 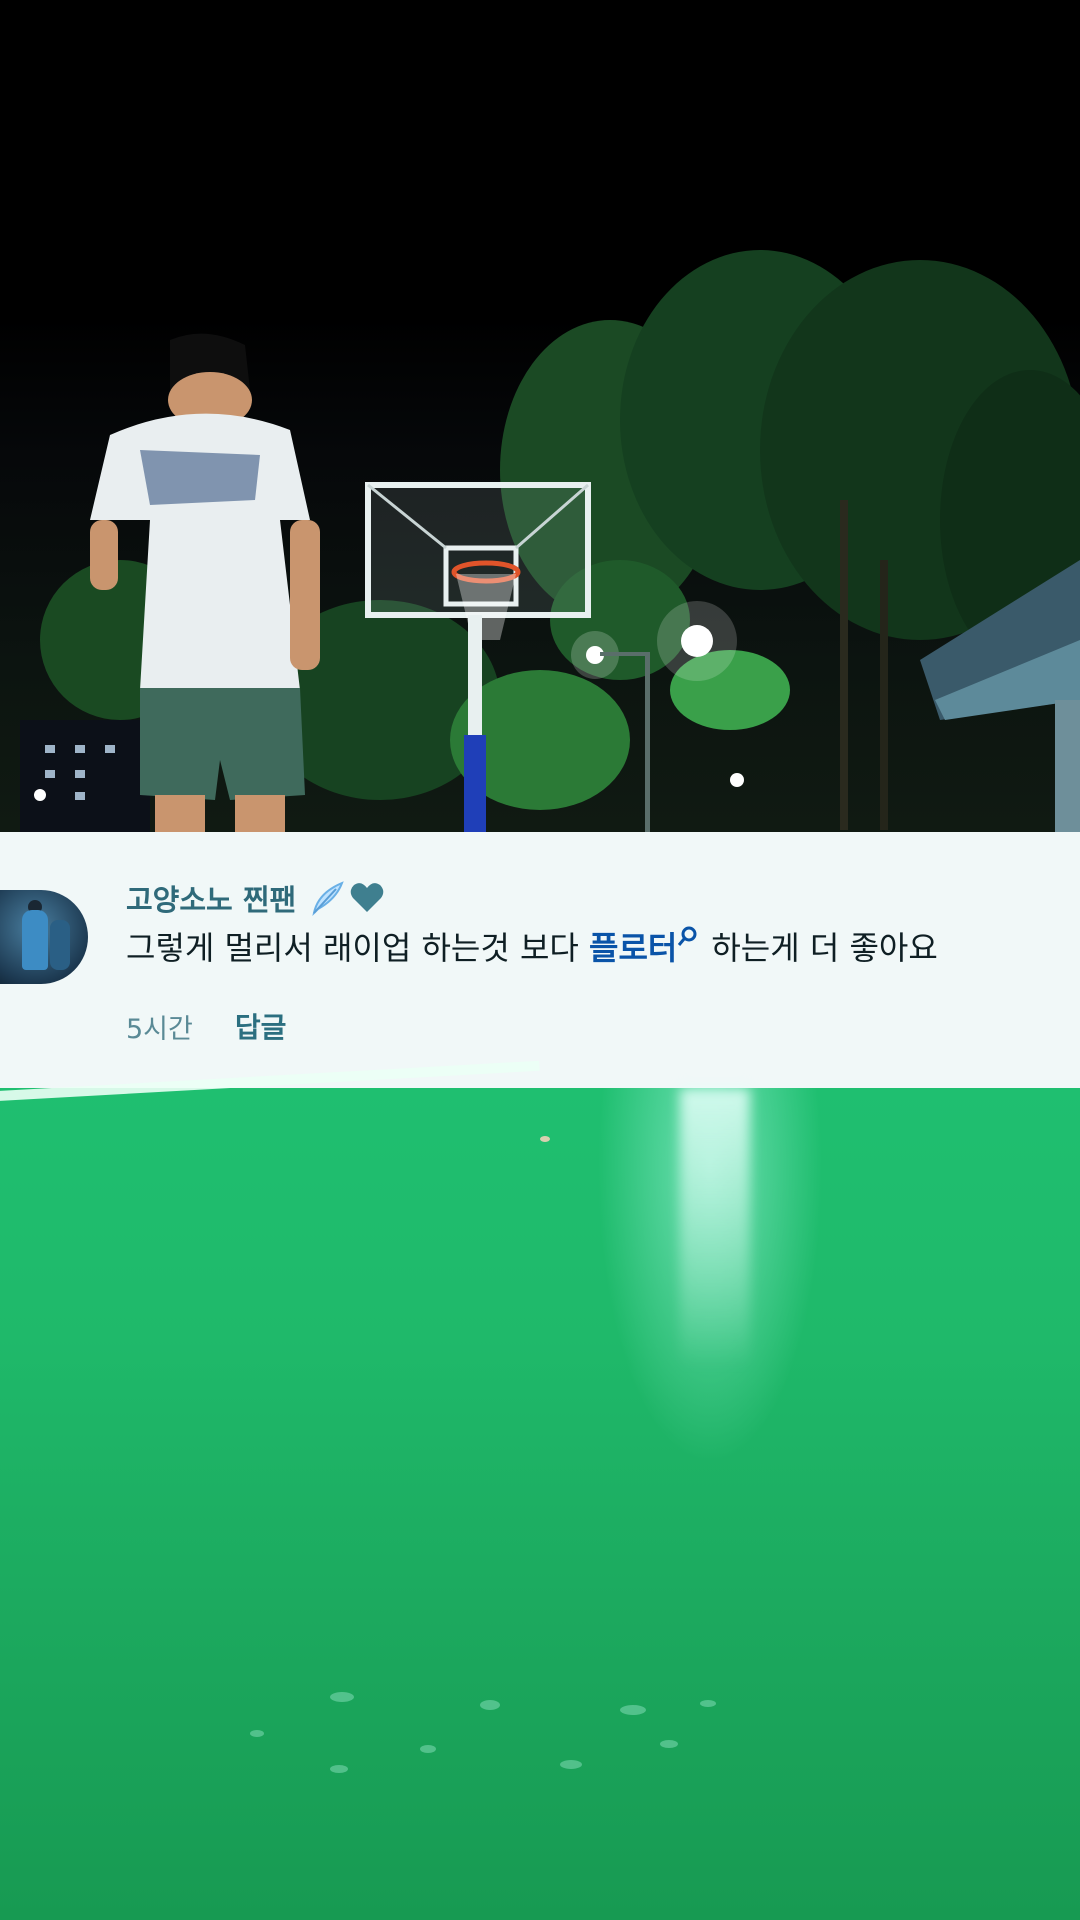 What do you see at coordinates (159, 1029) in the screenshot?
I see `comment-timestamp: 5시간` at bounding box center [159, 1029].